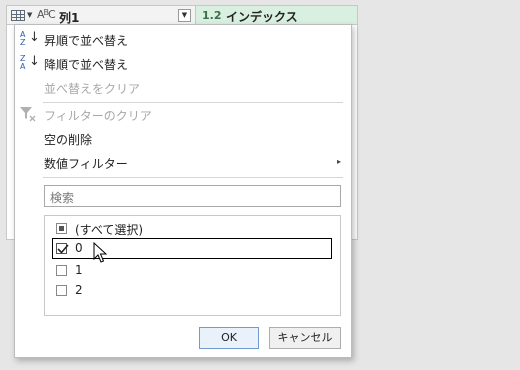 This screenshot has width=520, height=370. I want to click on list-item: 0, so click(192, 248).